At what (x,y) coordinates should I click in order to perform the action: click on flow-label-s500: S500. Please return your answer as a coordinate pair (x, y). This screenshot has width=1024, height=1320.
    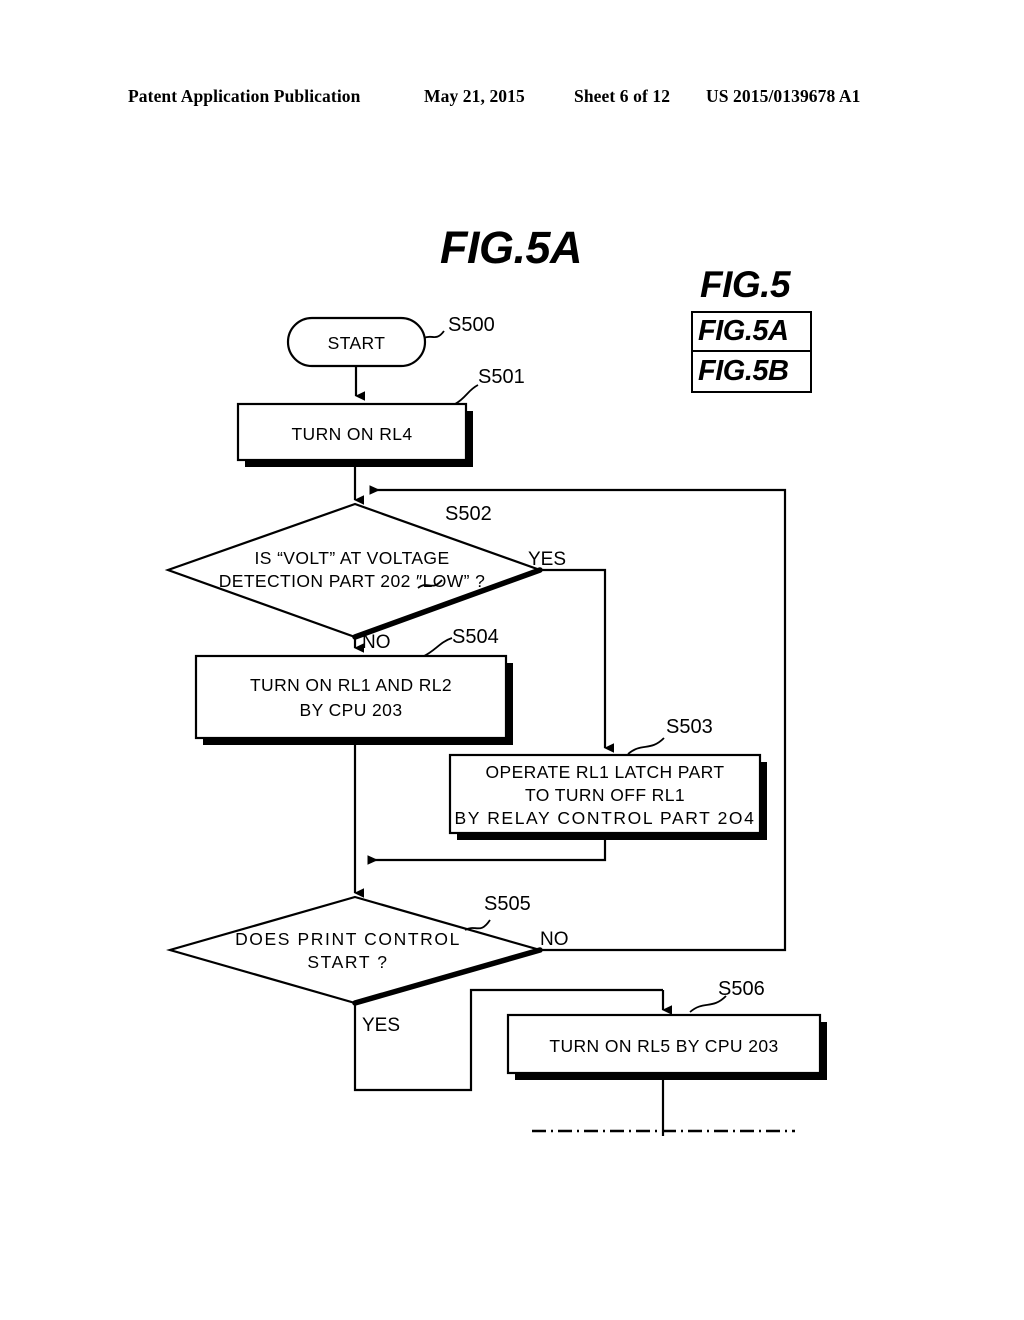
    Looking at the image, I should click on (459, 326).